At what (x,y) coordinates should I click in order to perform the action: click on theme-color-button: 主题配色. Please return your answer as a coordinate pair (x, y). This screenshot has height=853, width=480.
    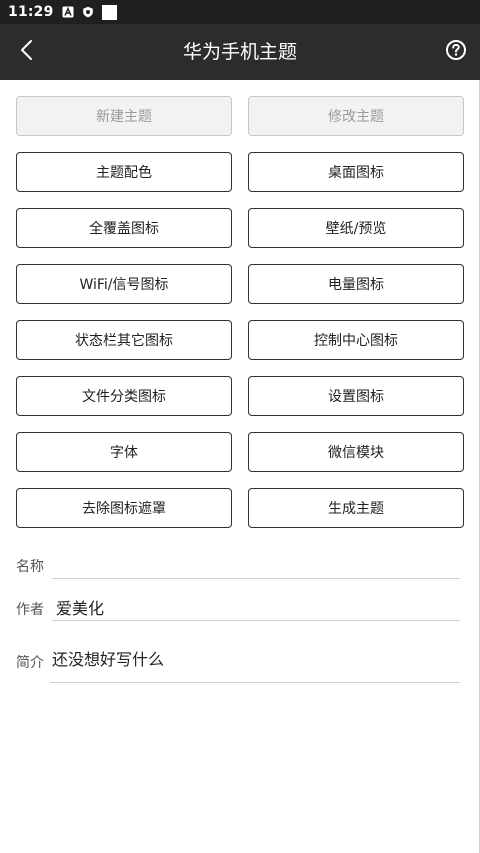
    Looking at the image, I should click on (124, 172).